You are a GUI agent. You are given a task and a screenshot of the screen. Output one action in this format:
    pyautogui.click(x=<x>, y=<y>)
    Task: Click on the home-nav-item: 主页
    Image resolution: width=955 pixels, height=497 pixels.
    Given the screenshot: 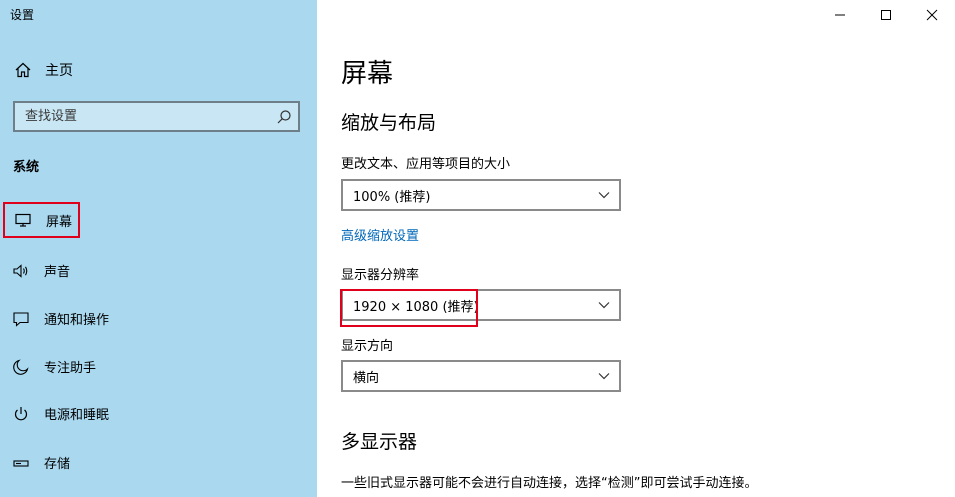 What is the action you would take?
    pyautogui.click(x=43, y=70)
    